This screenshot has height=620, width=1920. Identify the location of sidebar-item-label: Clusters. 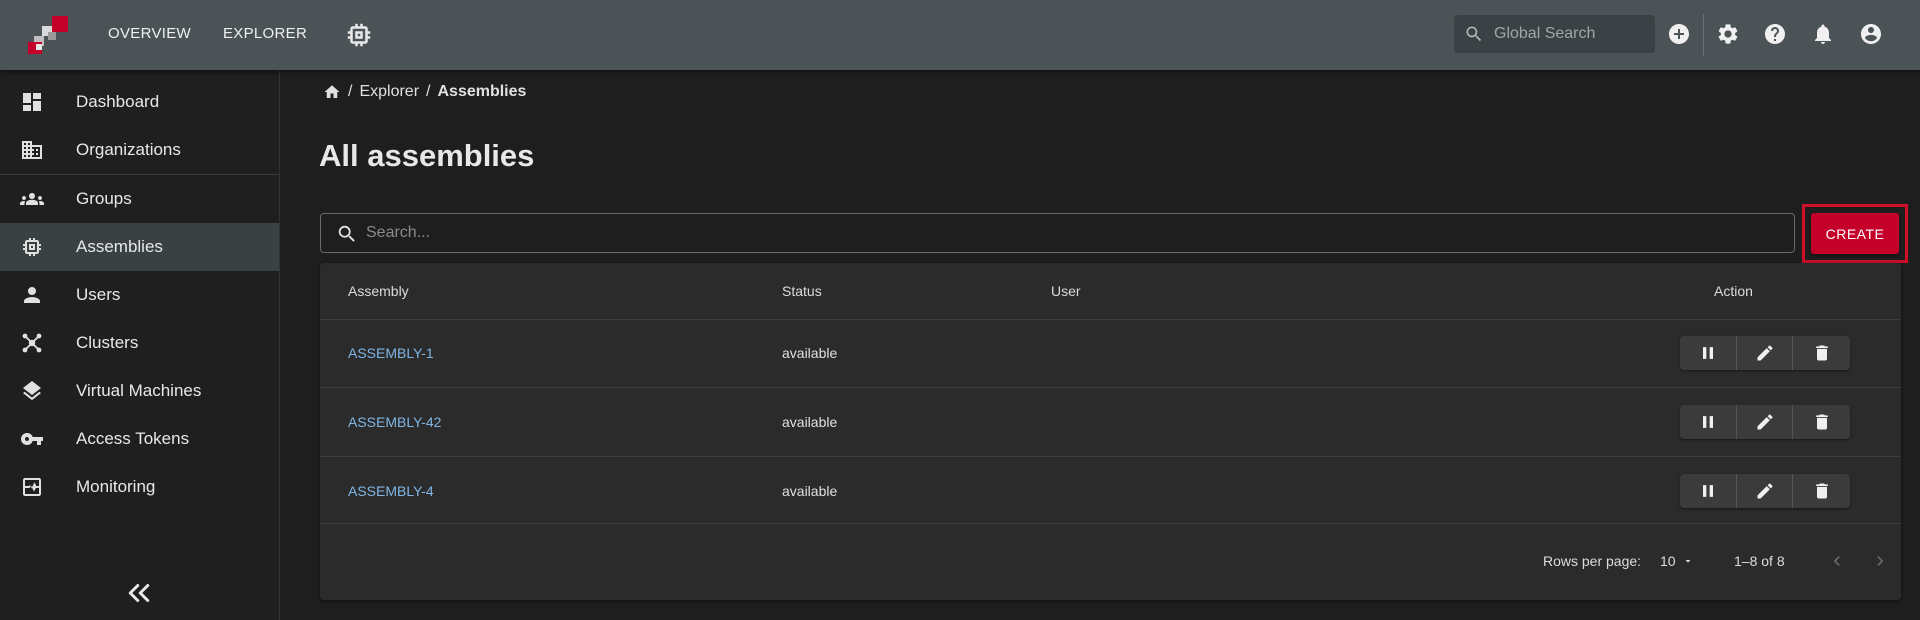
(107, 342).